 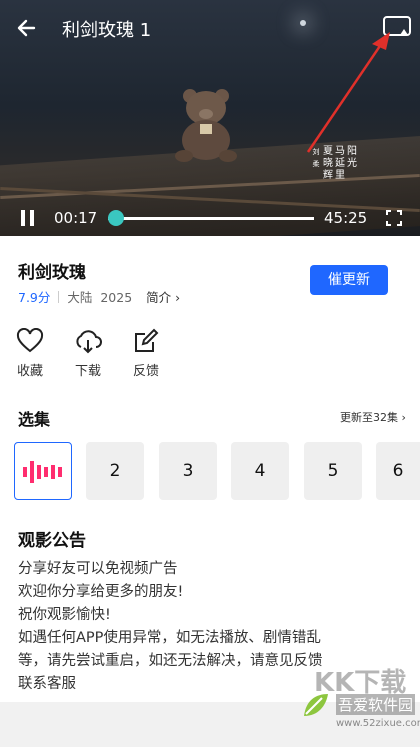 I want to click on notice-title: 观影公告, so click(x=52, y=541).